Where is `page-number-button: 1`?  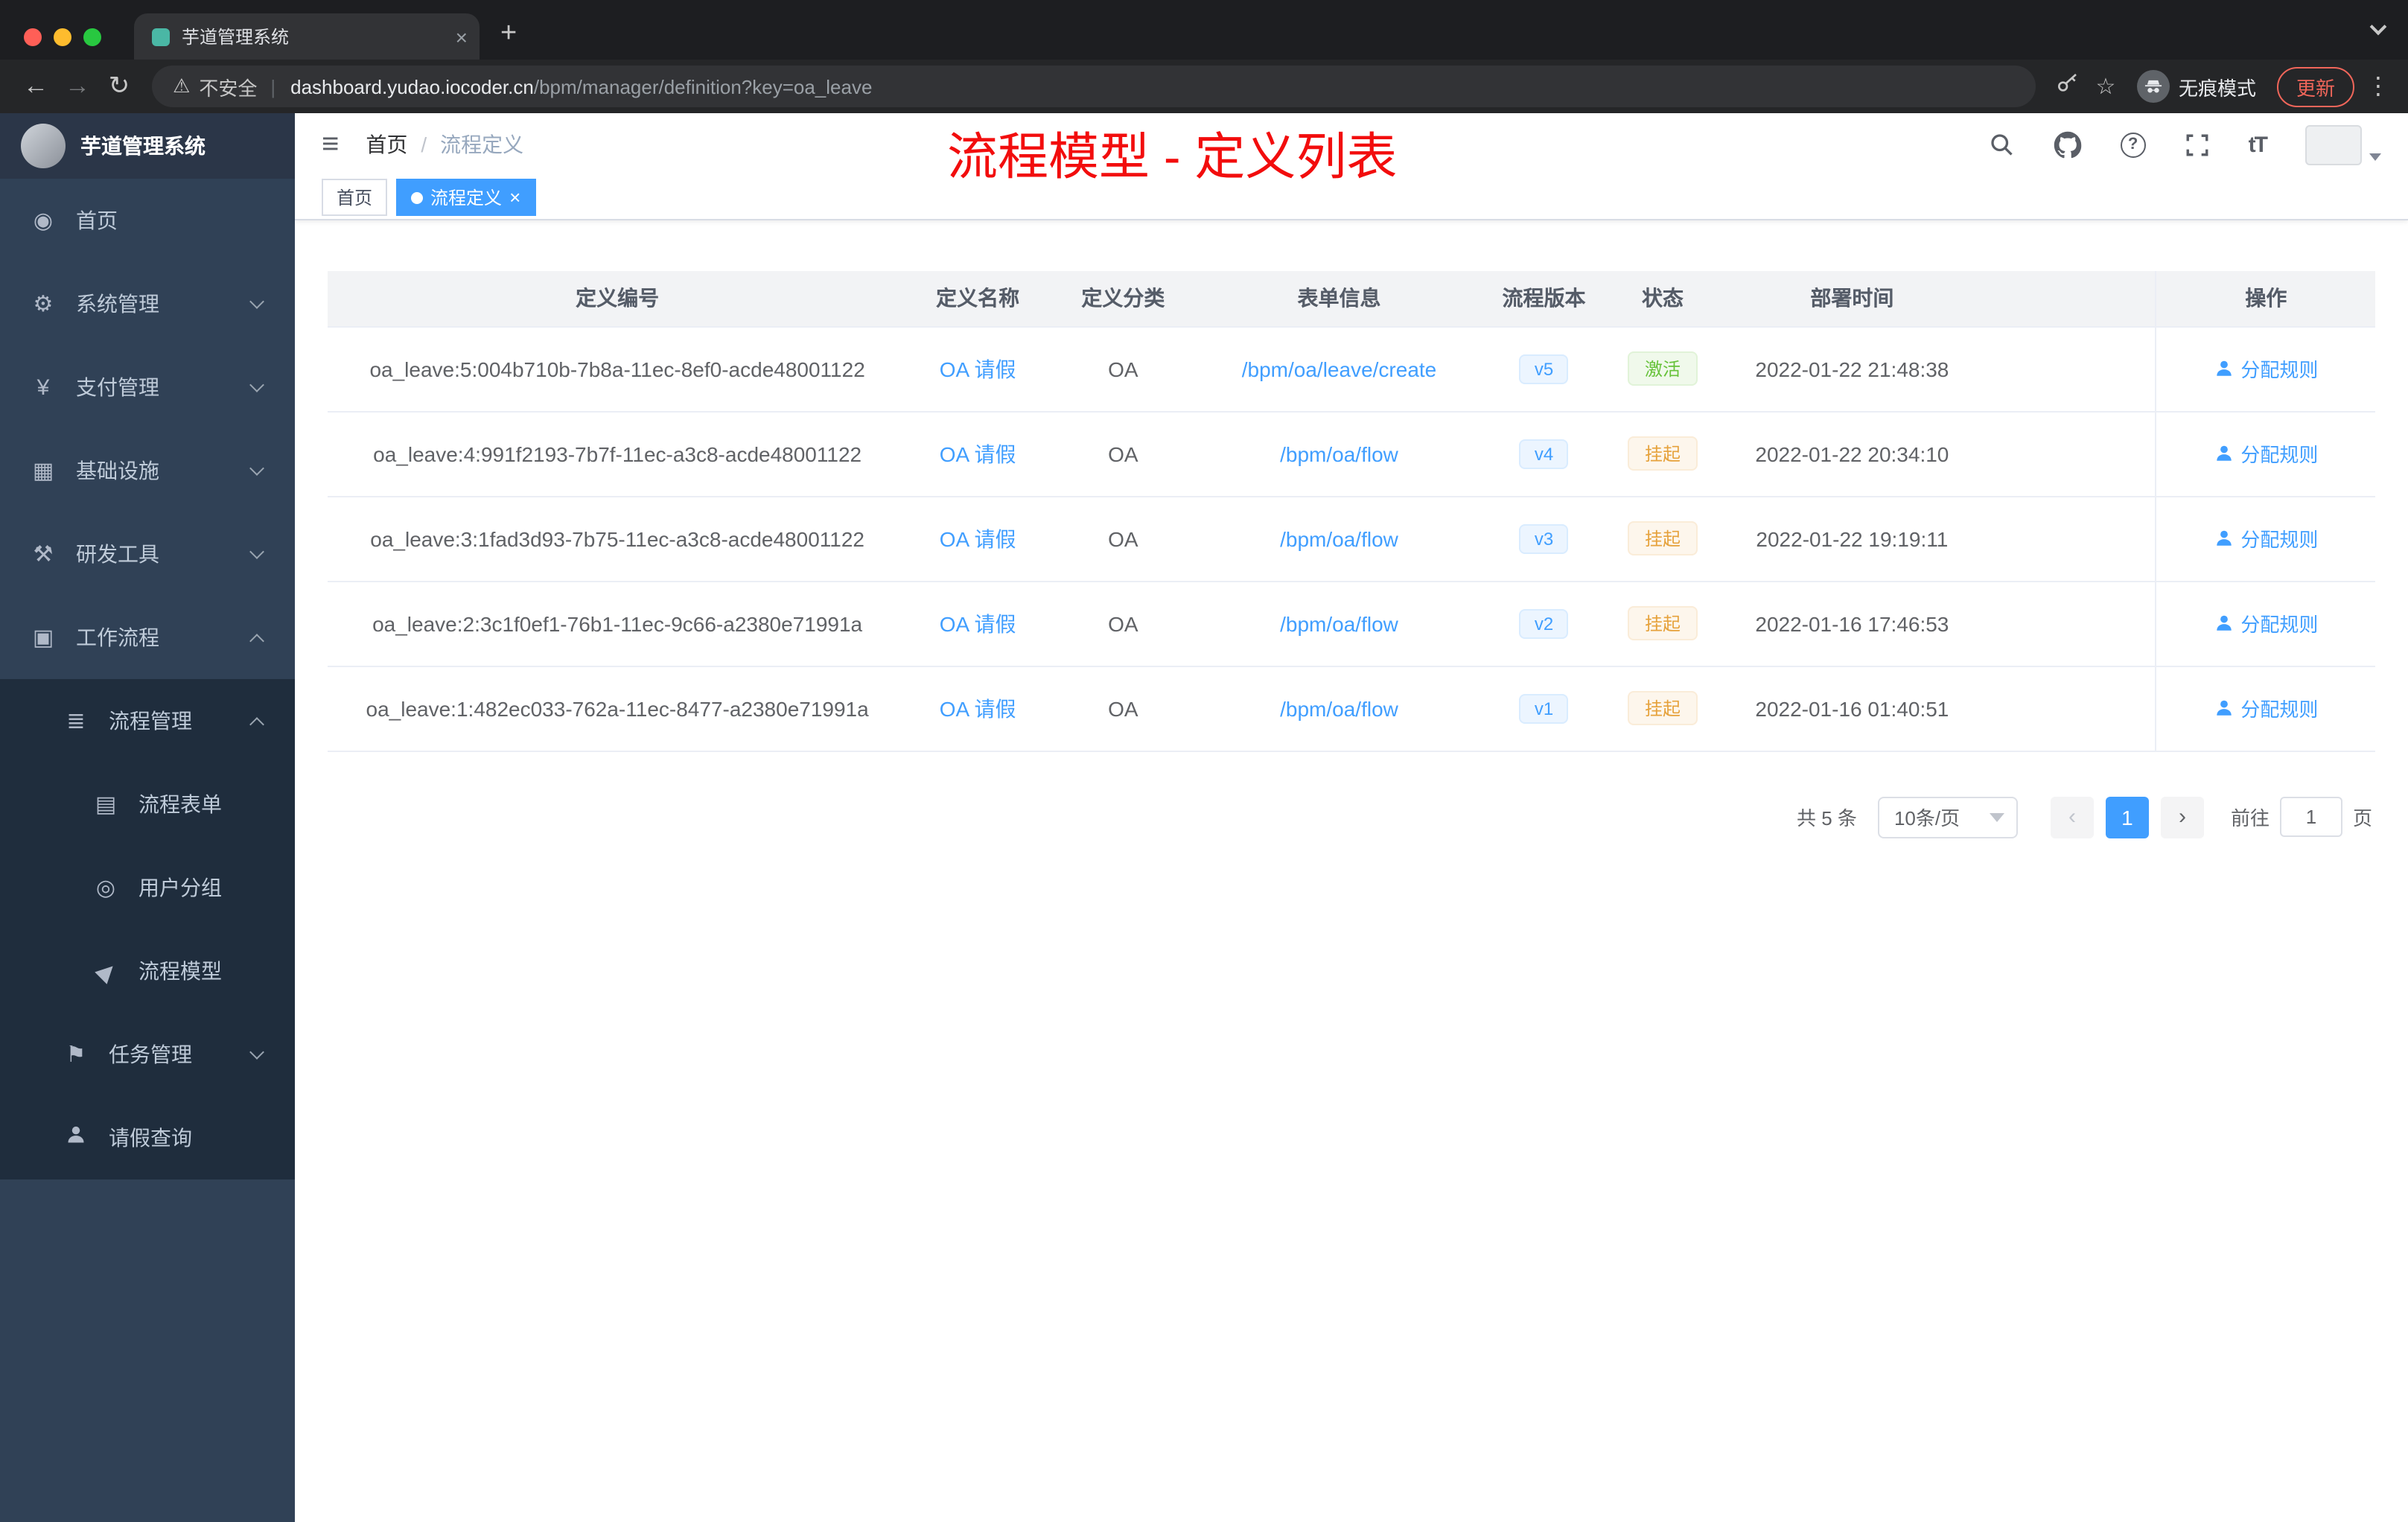
page-number-button: 1 is located at coordinates (2127, 817).